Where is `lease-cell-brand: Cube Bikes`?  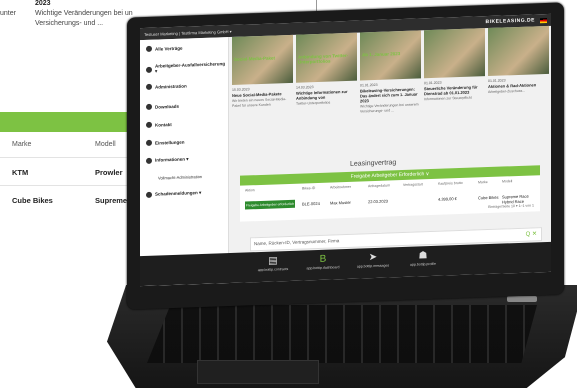 lease-cell-brand: Cube Bikes is located at coordinates (488, 197).